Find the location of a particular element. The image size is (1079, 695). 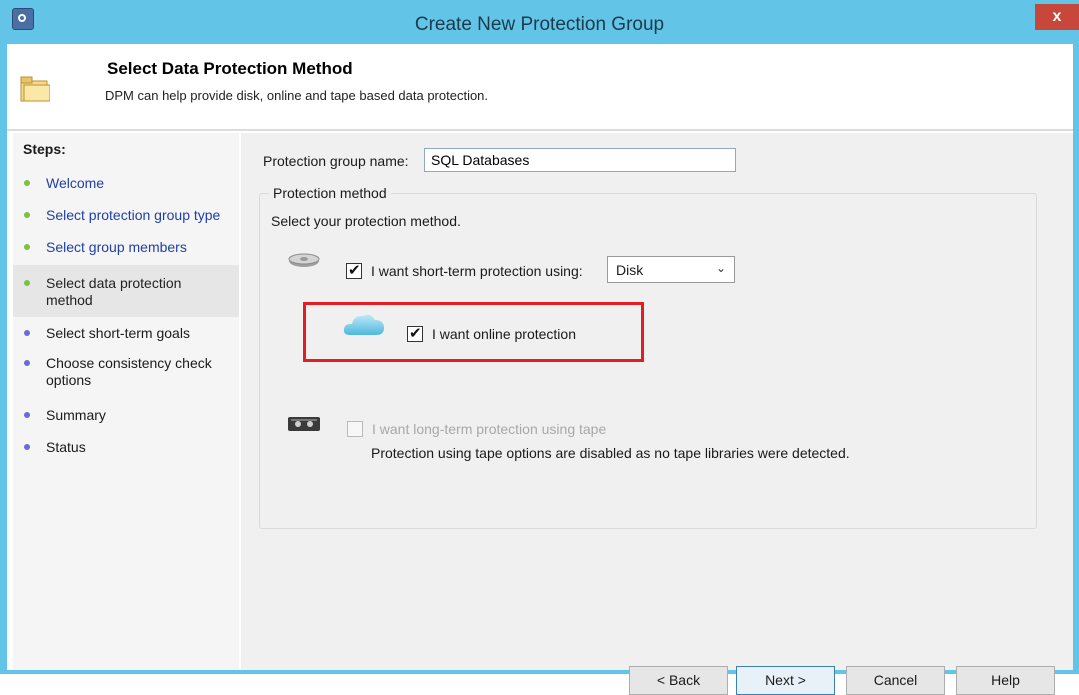

group-name-input is located at coordinates (580, 160).